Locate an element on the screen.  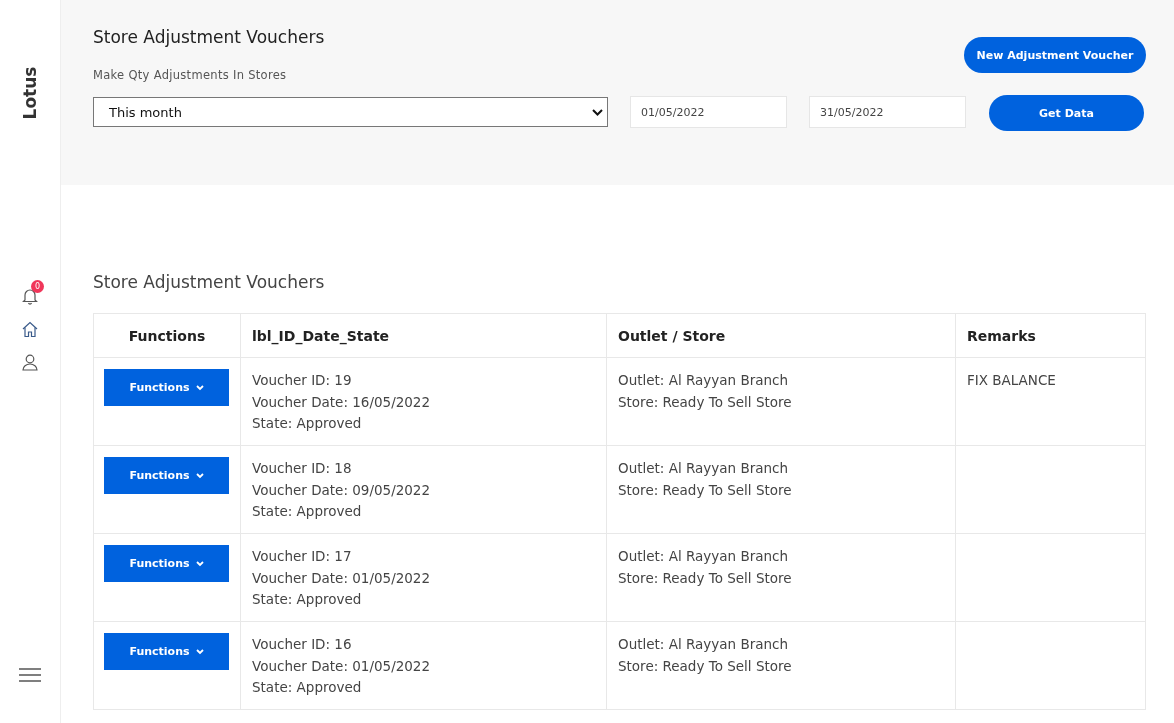
date-to-field: 31/05/2022 is located at coordinates (887, 112).